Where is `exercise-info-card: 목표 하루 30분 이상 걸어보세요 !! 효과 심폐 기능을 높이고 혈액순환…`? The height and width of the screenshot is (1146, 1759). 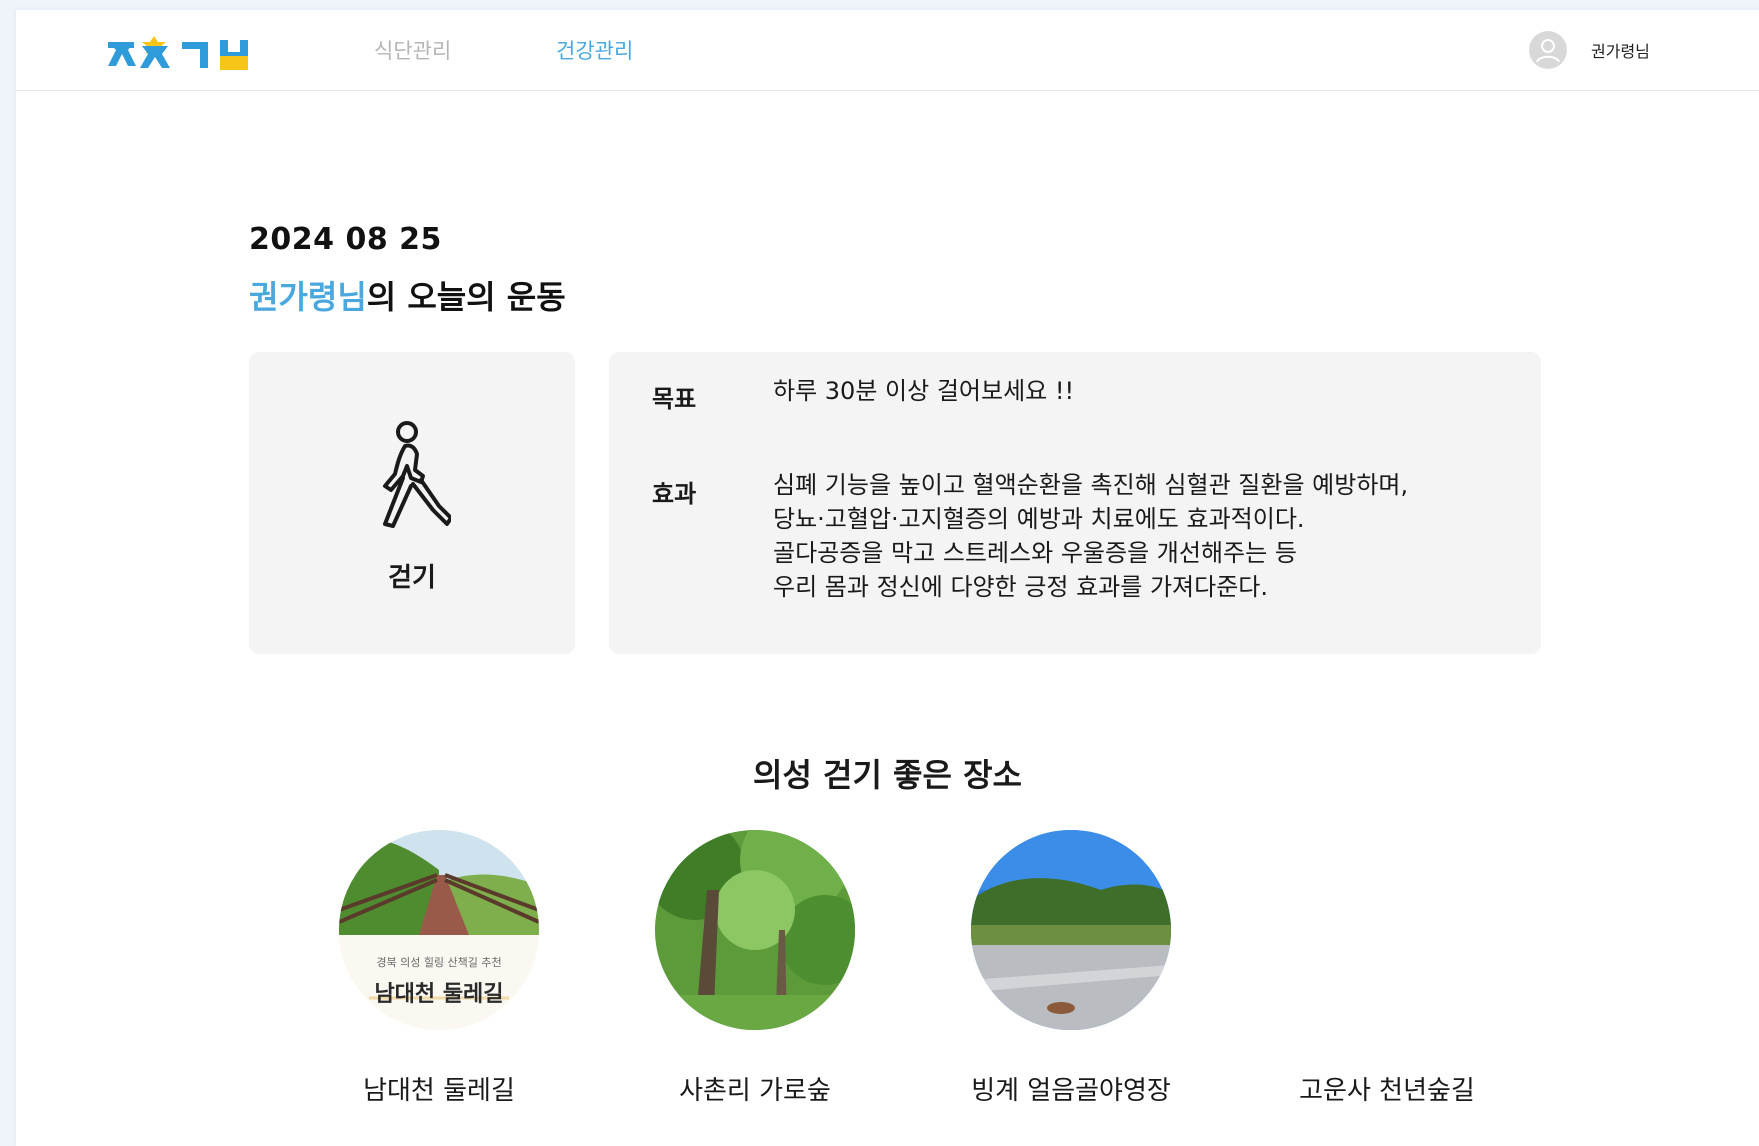 exercise-info-card: 목표 하루 30분 이상 걸어보세요 !! 효과 심폐 기능을 높이고 혈액순환… is located at coordinates (1075, 503).